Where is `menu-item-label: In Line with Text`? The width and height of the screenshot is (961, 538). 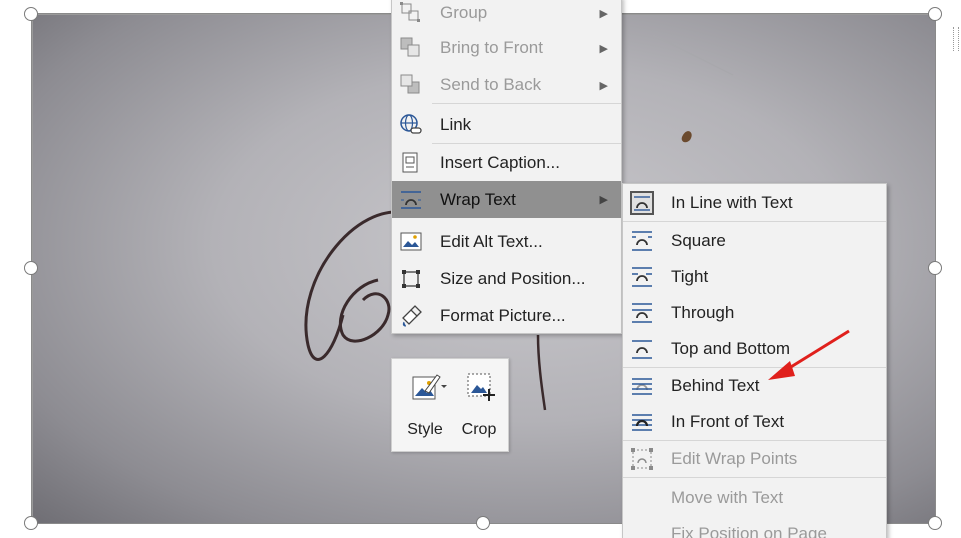
menu-item-label: In Line with Text is located at coordinates (732, 202).